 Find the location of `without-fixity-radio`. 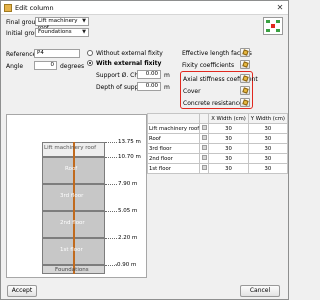

without-fixity-radio is located at coordinates (90, 53).